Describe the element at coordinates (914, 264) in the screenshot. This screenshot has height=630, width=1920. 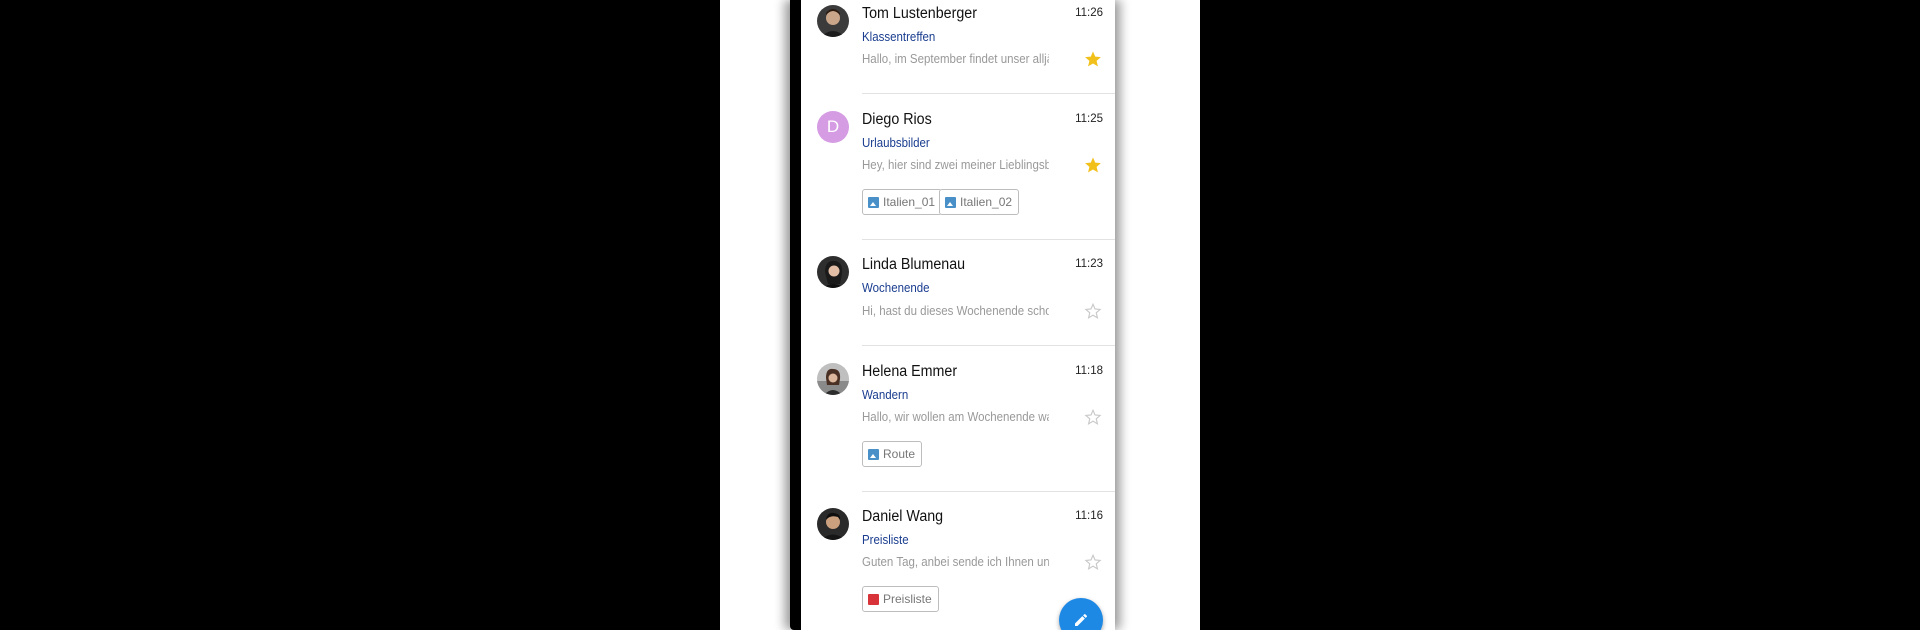
I see `email-sender: Linda Blumenau` at that location.